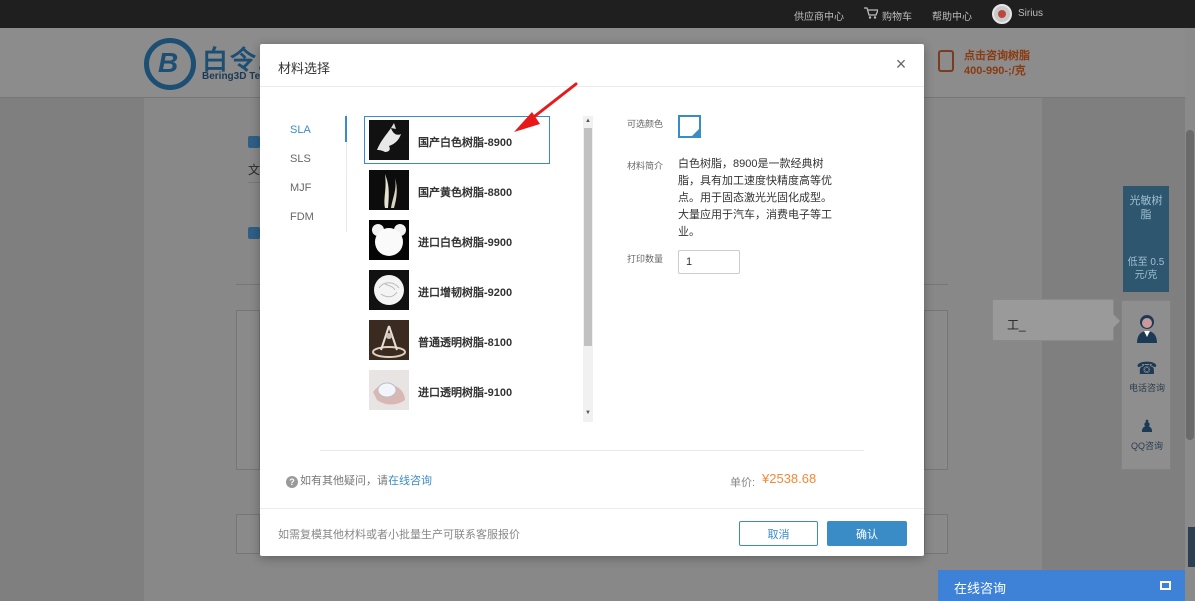  Describe the element at coordinates (588, 413) in the screenshot. I see `scroll-down-icon: ▼` at that location.